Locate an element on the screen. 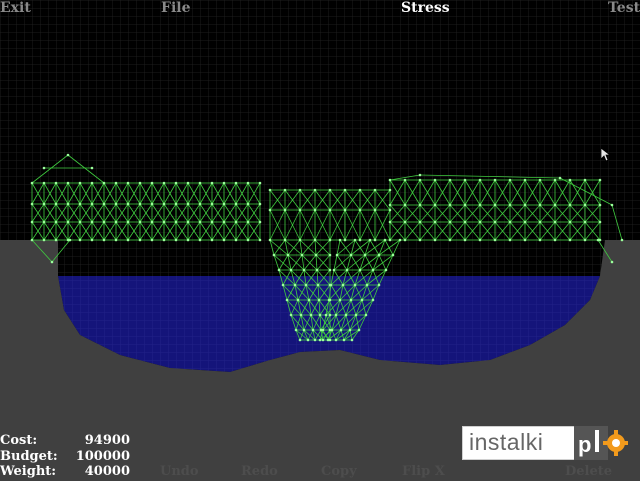  redo-button: Redo is located at coordinates (259, 471).